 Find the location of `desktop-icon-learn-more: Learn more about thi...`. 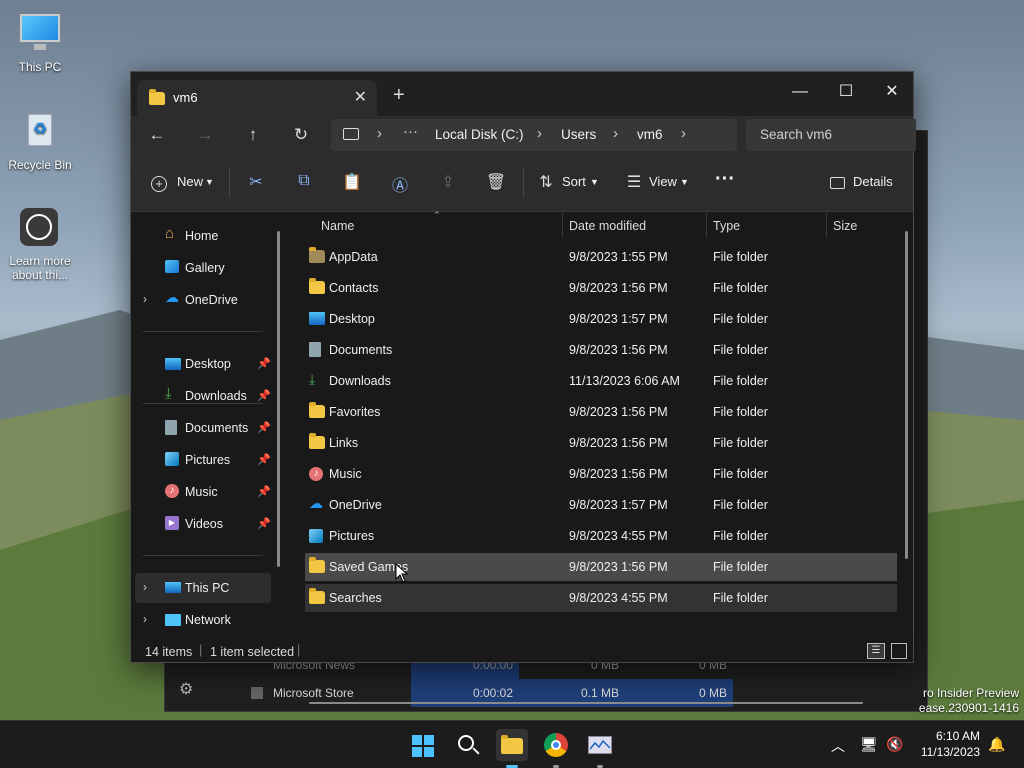

desktop-icon-learn-more: Learn more about thi... is located at coordinates (40, 244).